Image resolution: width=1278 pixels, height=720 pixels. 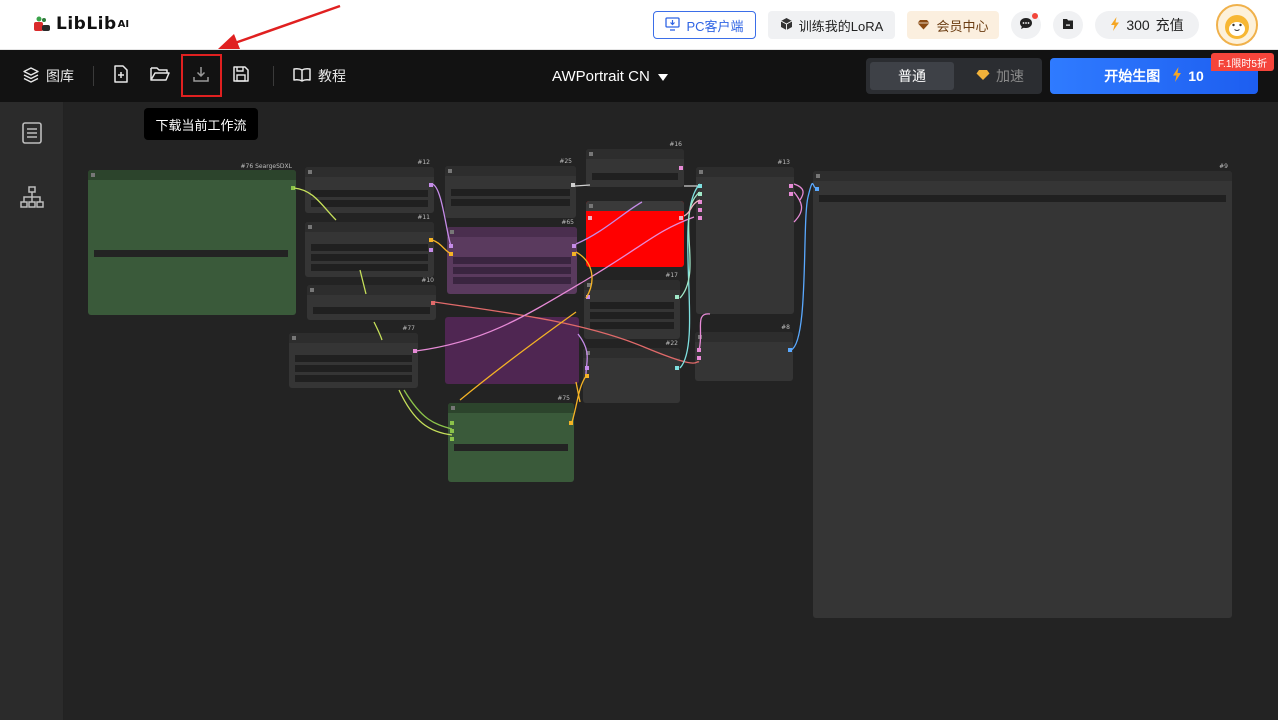 I want to click on brand-suffix: AI, so click(x=123, y=24).